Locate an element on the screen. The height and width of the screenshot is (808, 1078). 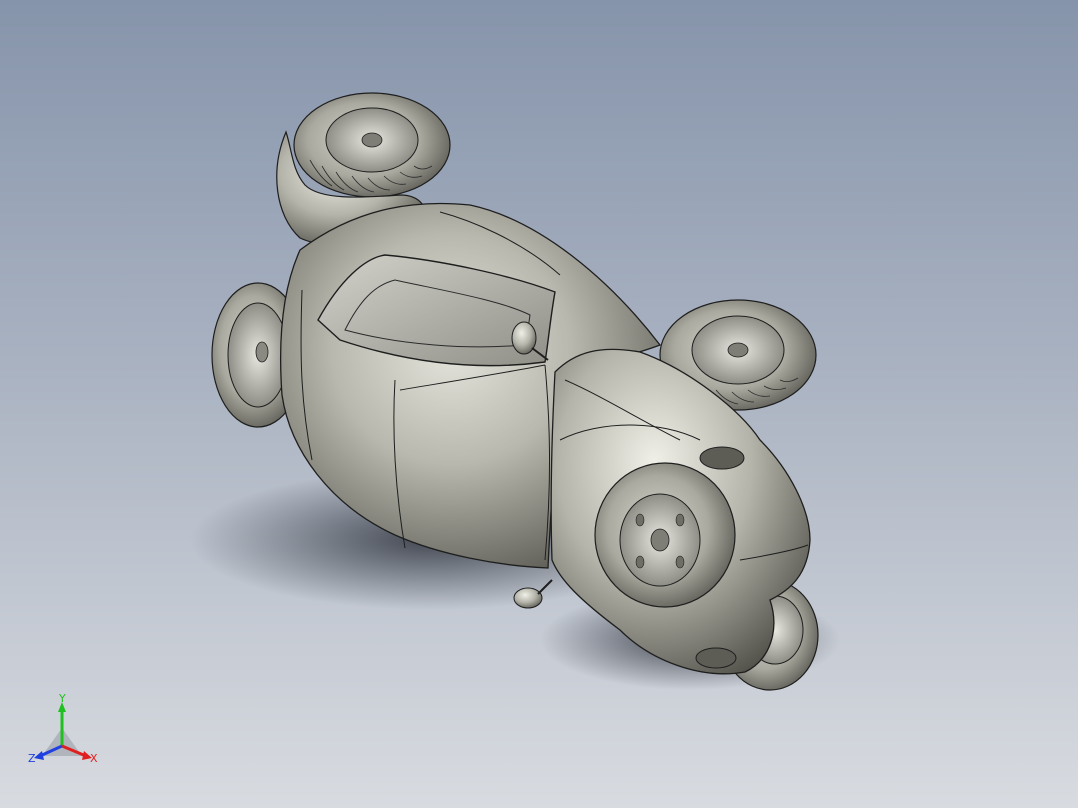
z-axis-label: Z is located at coordinates (32, 758).